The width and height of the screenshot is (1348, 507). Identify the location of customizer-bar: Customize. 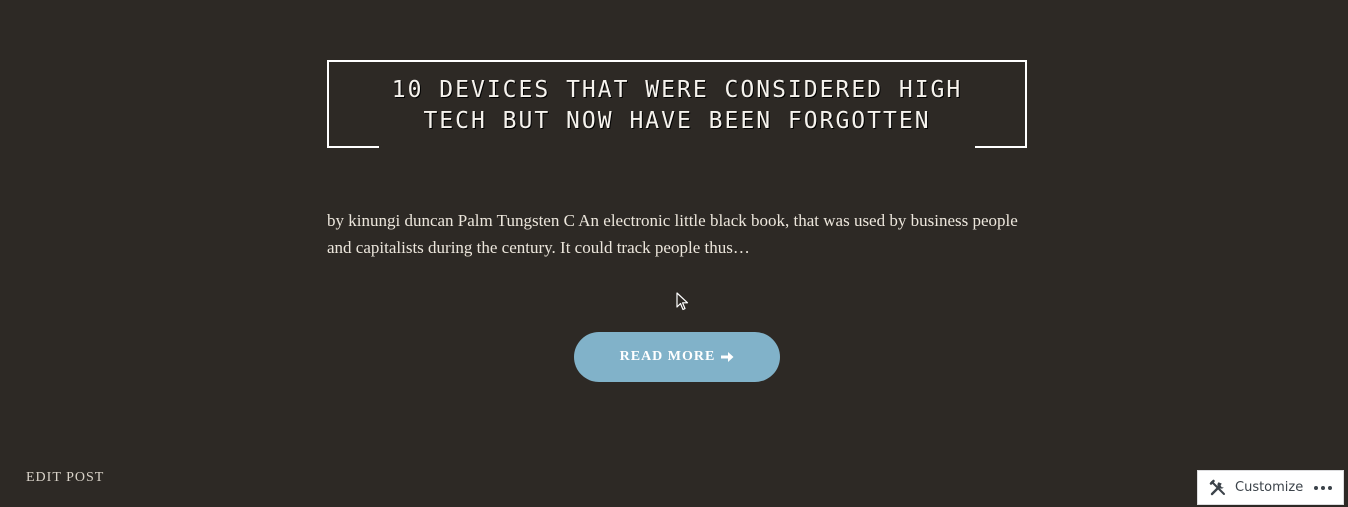
(1270, 487).